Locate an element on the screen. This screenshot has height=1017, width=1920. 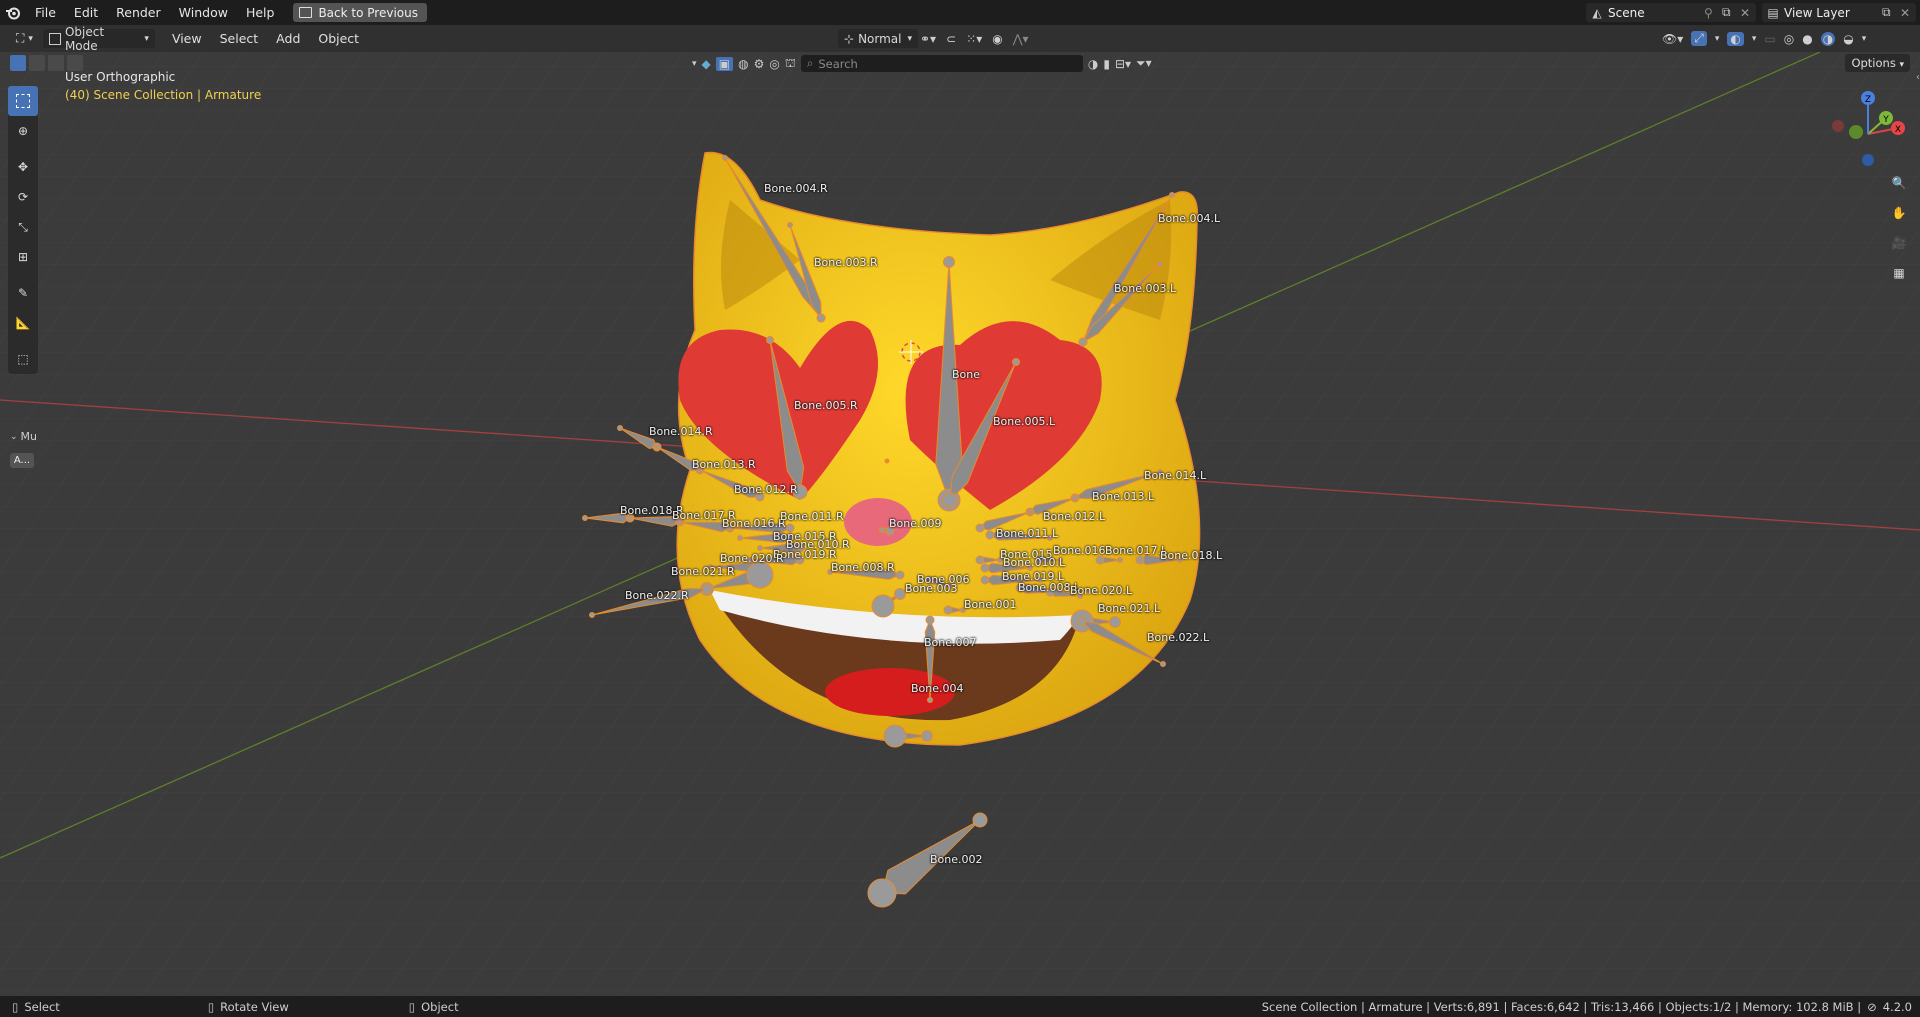
mesh-filter-icon: ⚙ is located at coordinates (759, 64).